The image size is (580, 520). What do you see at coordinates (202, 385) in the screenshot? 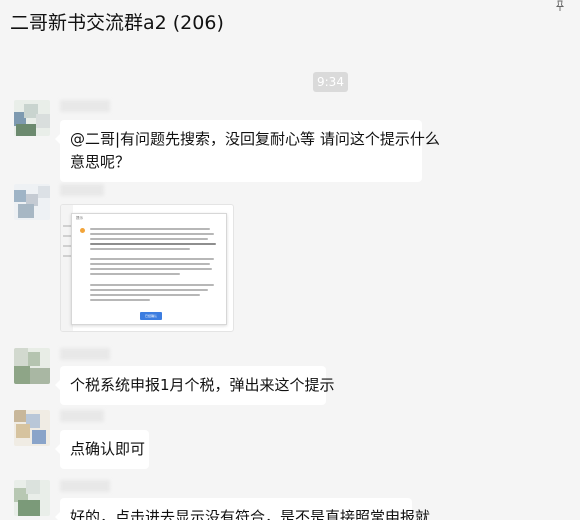
I see `message-text: 个税系统申报1月个税，弹出来这个提示` at bounding box center [202, 385].